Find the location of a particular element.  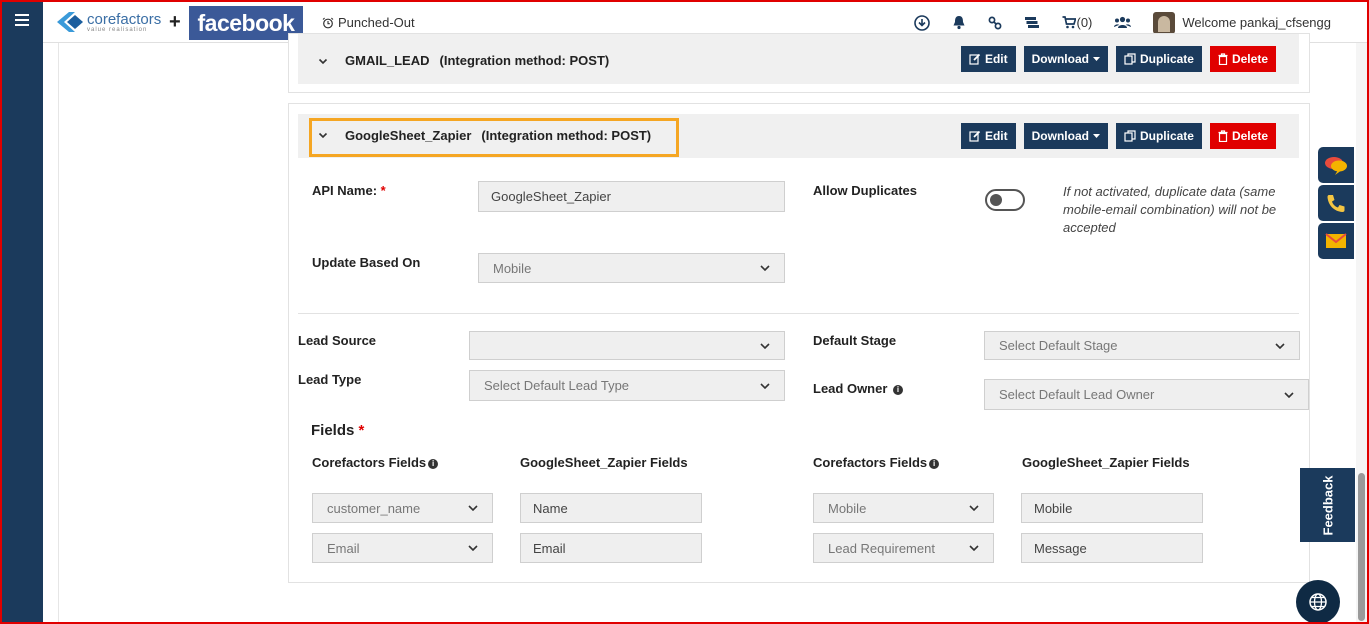

integration-method: (Integration method: POST) is located at coordinates (524, 60).